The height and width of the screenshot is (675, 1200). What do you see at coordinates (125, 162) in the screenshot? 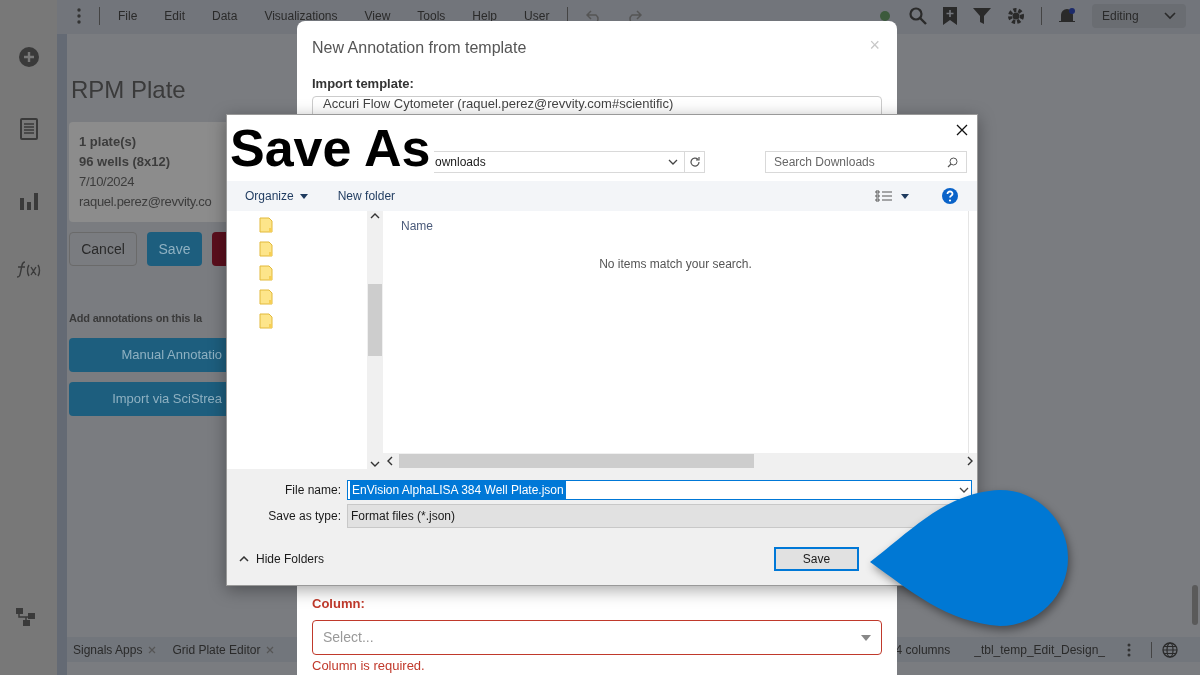
I see `info-line: 96 wells (8x12)` at bounding box center [125, 162].